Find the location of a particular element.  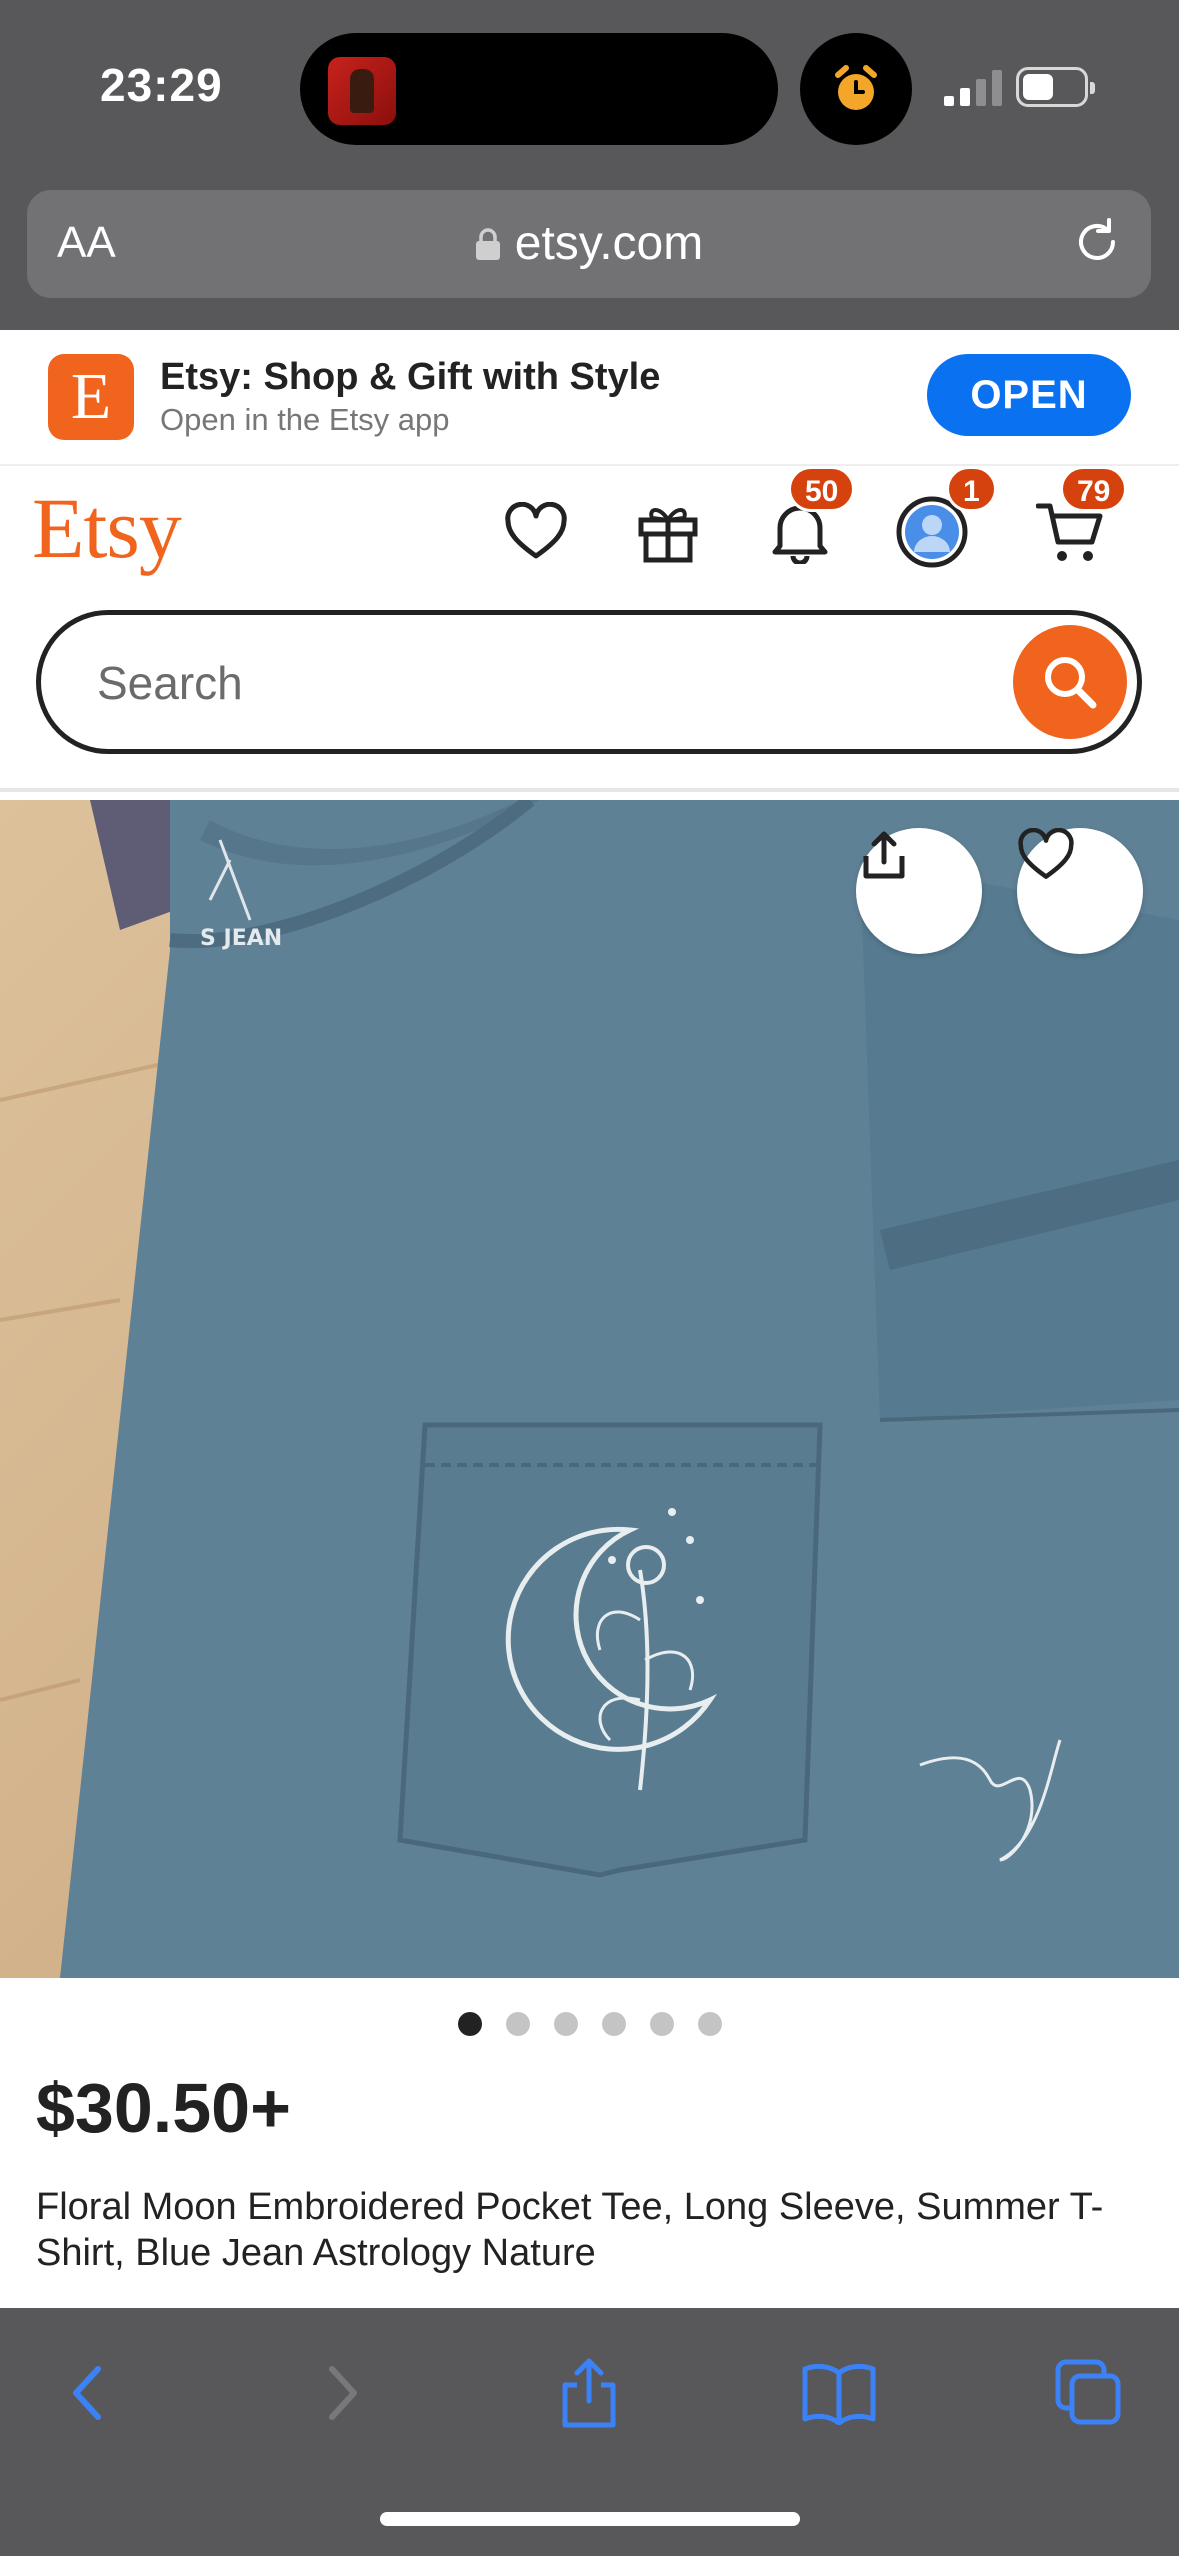

url-text: etsy.com is located at coordinates (609, 243).